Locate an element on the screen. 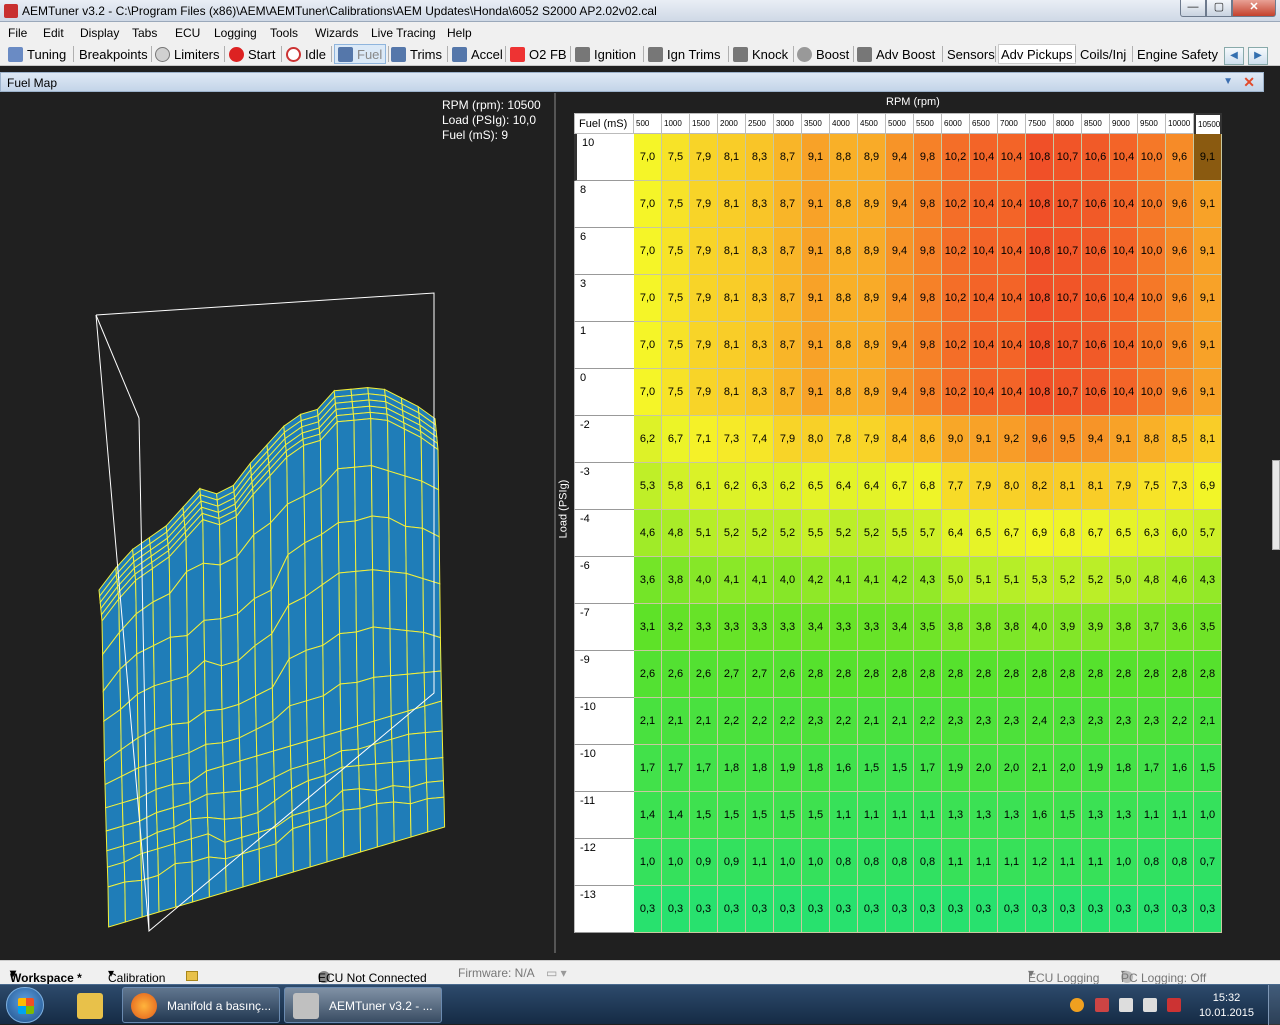 The width and height of the screenshot is (1280, 1025). column-header: 7000 is located at coordinates (1012, 123).